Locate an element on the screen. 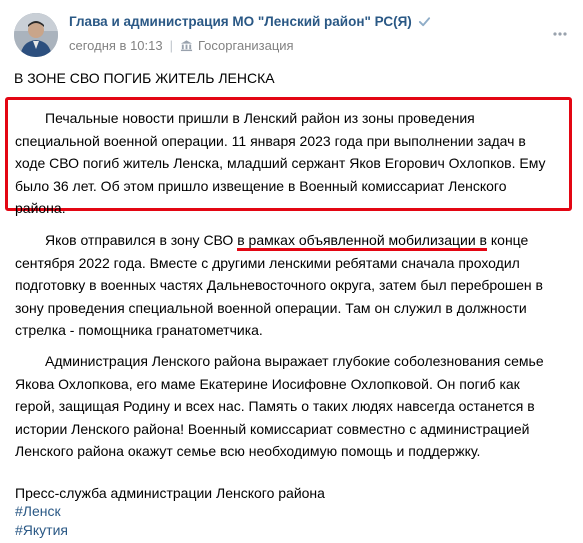  post-meta: сегодня в 10:13 | Госорганизация is located at coordinates (181, 45).